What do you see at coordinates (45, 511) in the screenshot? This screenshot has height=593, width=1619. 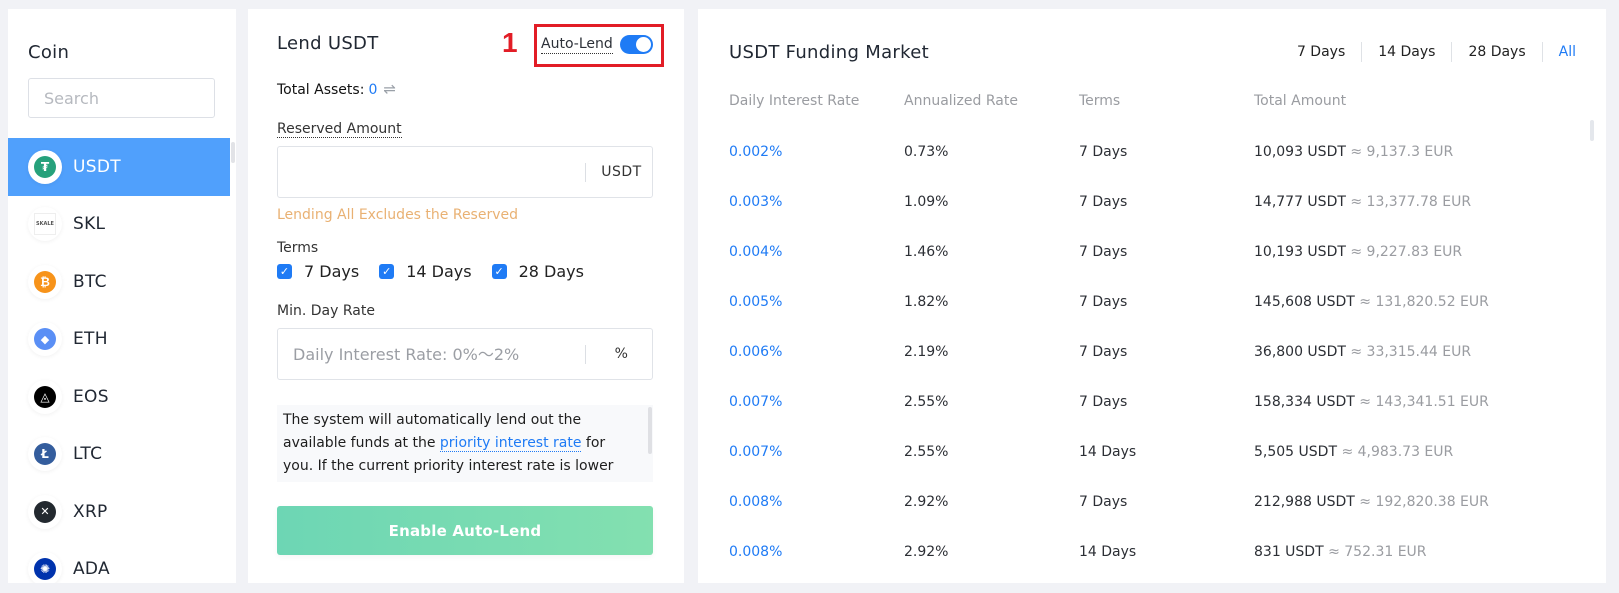 I see `xrp-icon: ✕` at bounding box center [45, 511].